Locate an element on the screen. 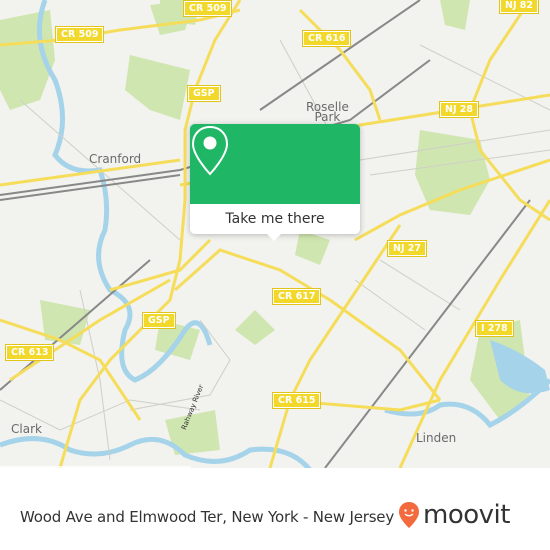 The image size is (550, 550). map-pin-icon is located at coordinates (210, 150).